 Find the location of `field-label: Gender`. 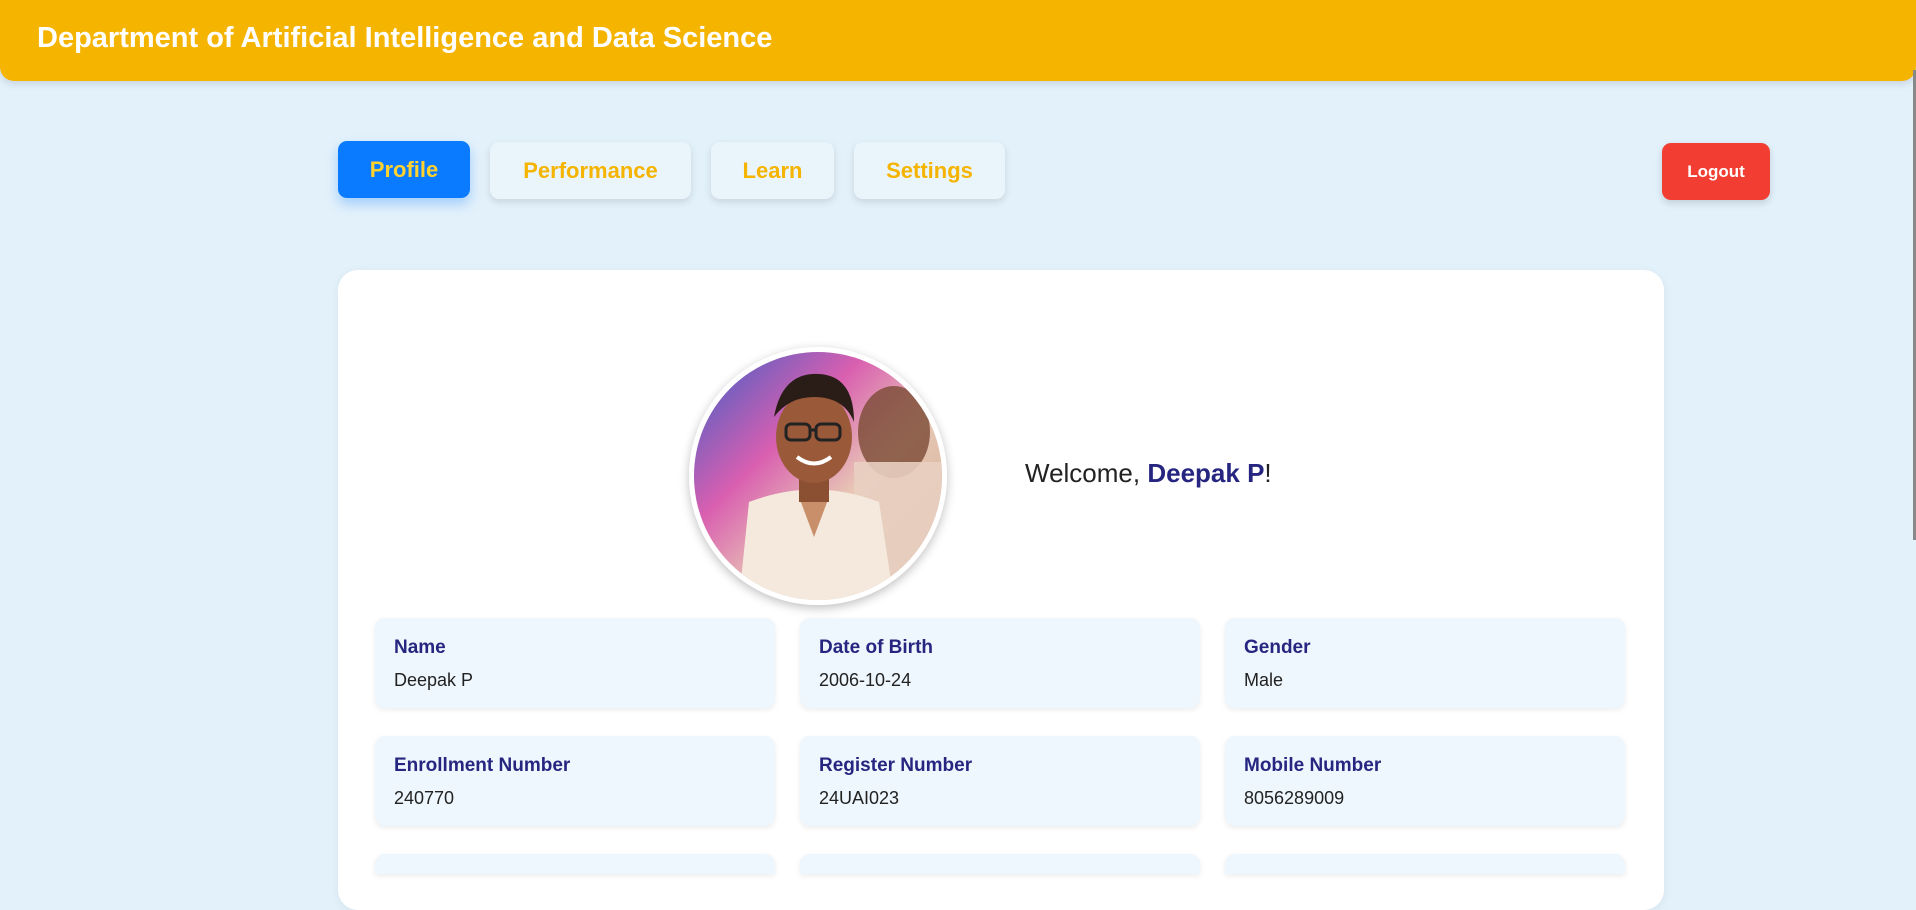

field-label: Gender is located at coordinates (1277, 647).